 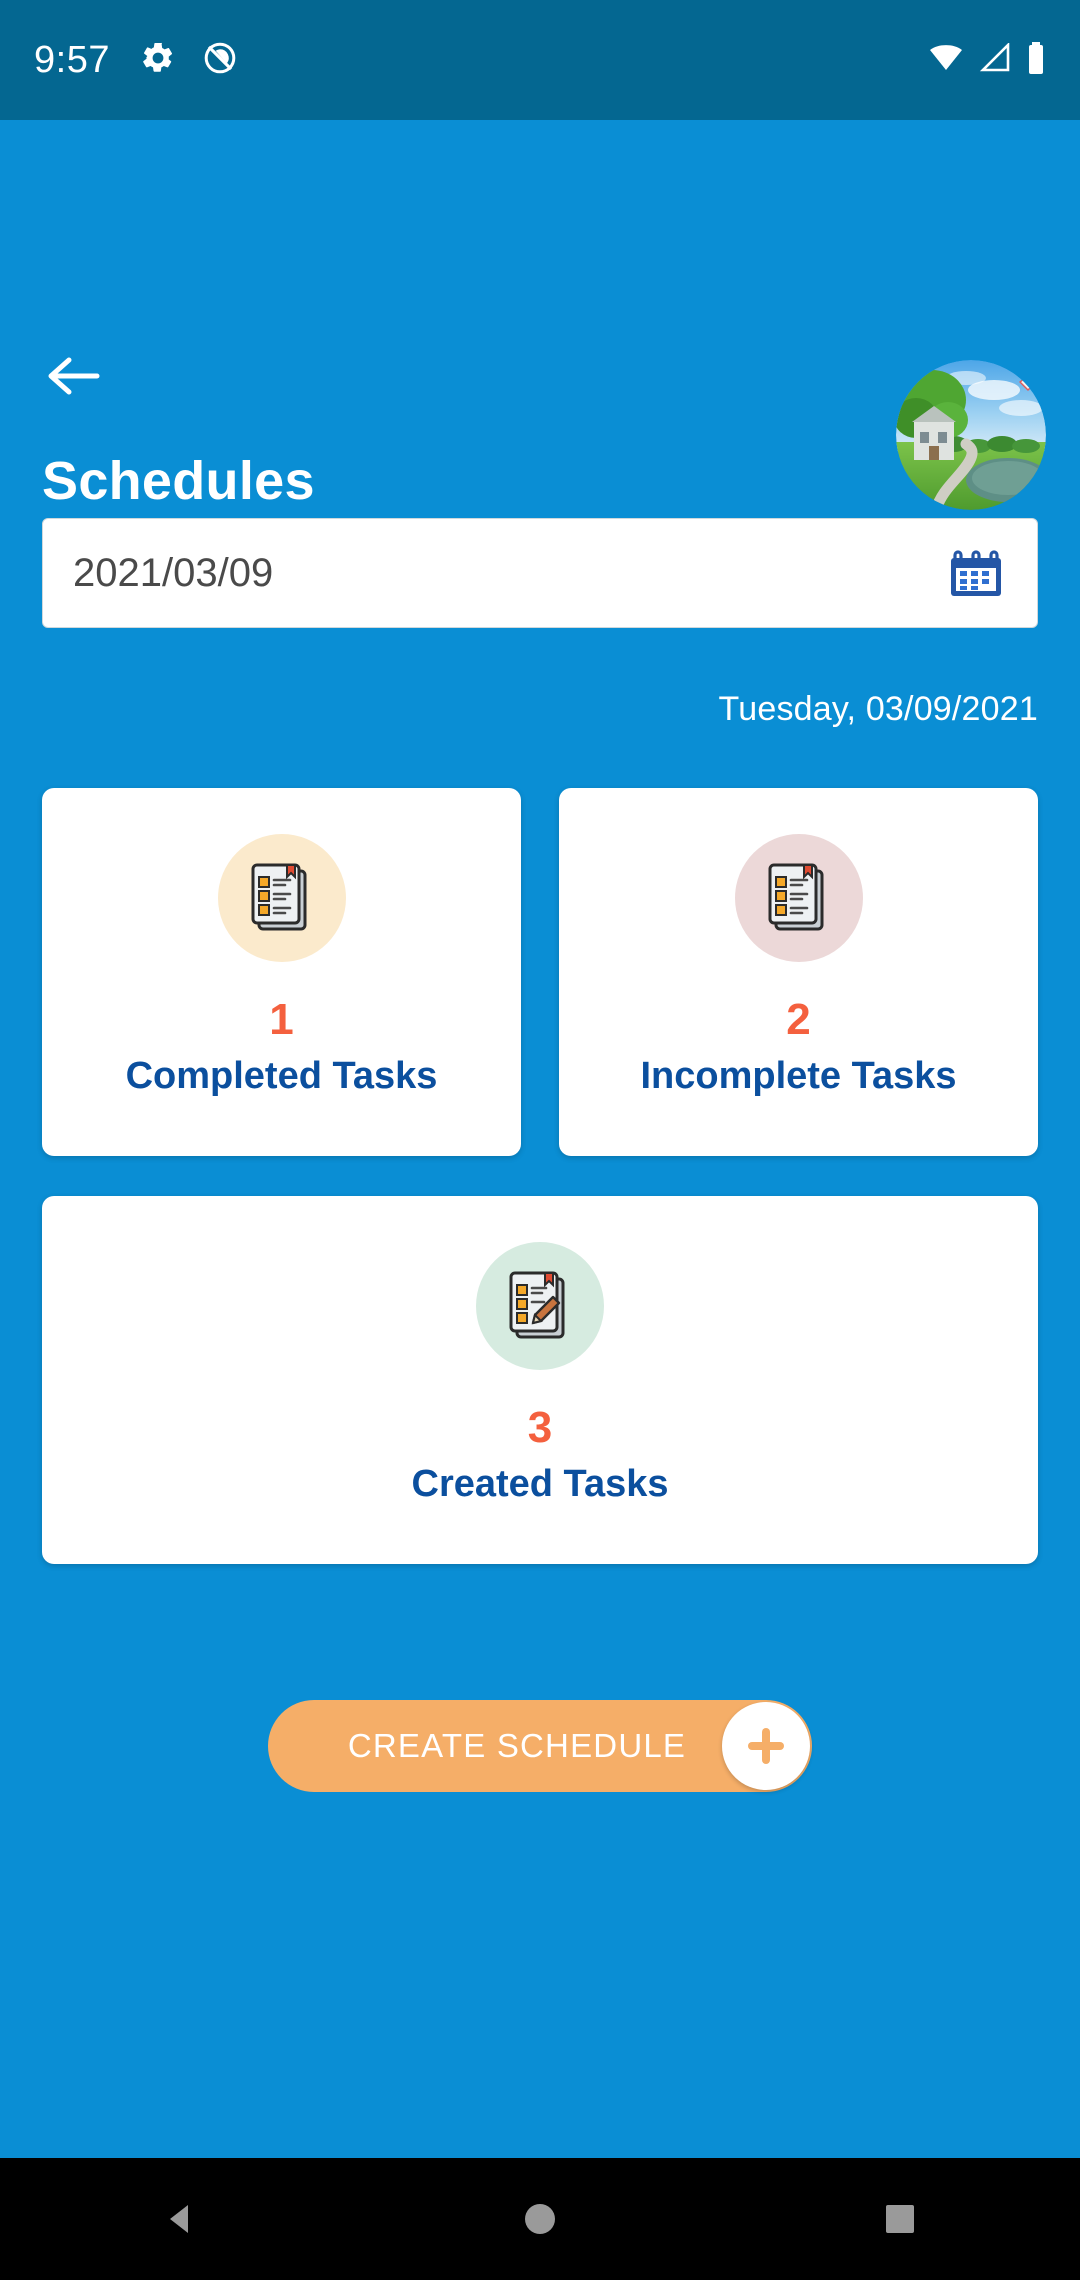 What do you see at coordinates (540, 1306) in the screenshot?
I see `created-tasks-pencil-document-icon` at bounding box center [540, 1306].